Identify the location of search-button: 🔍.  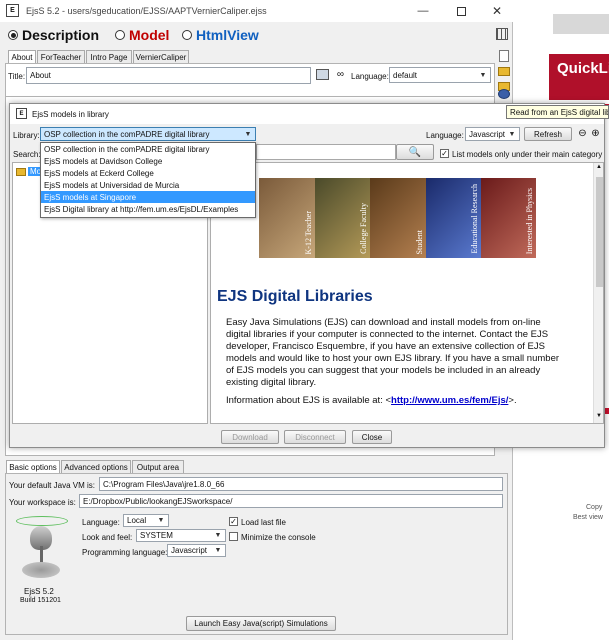
(415, 152).